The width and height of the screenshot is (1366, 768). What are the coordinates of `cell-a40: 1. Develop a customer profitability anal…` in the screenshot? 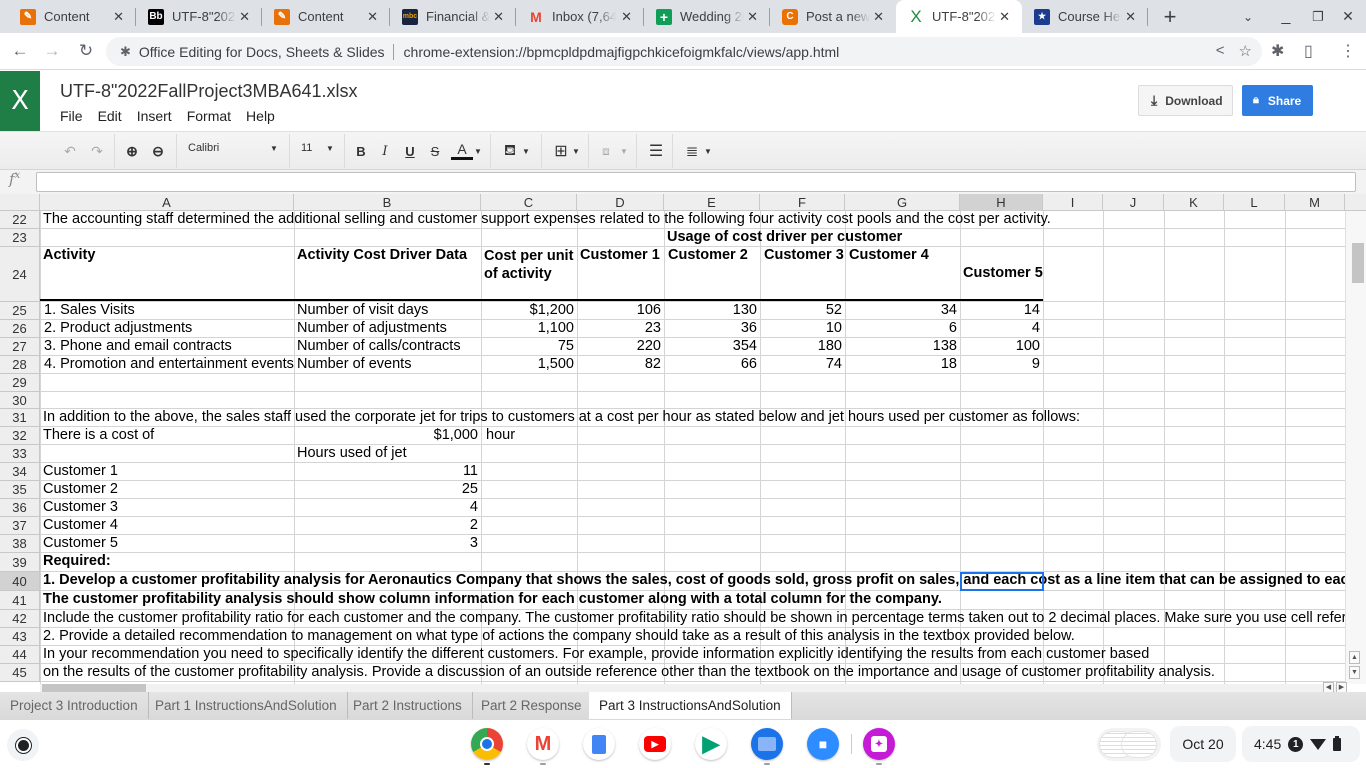 It's located at (692, 580).